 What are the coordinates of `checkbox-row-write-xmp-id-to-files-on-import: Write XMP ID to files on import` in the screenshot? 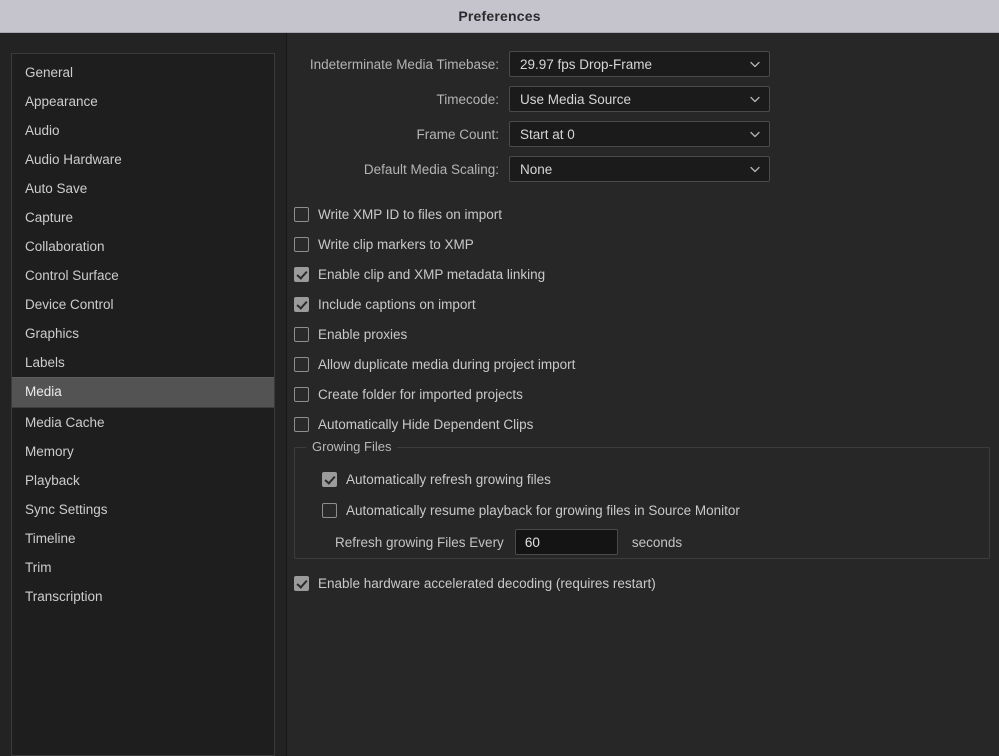 It's located at (646, 214).